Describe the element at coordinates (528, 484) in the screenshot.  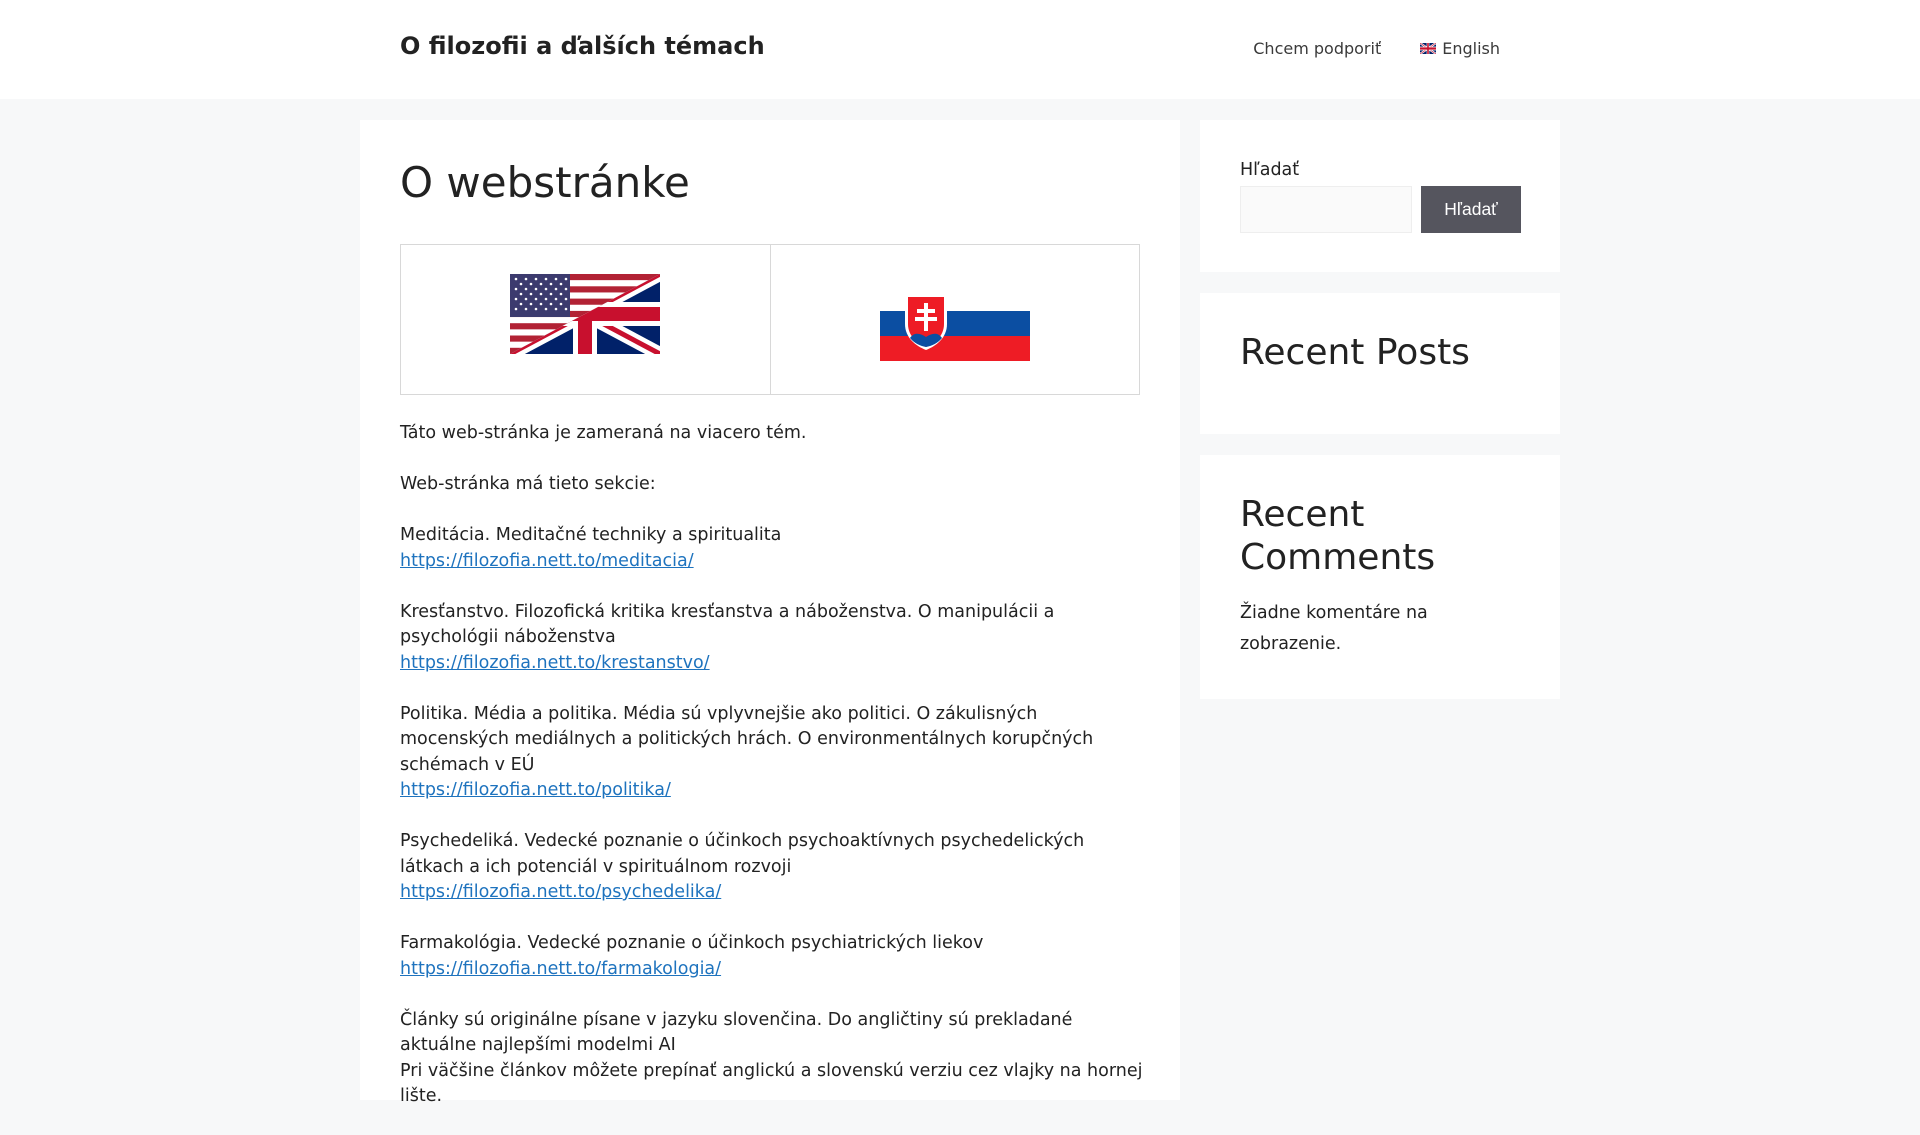
I see `sections-intro: Web-stránka má tieto sekcie:` at that location.